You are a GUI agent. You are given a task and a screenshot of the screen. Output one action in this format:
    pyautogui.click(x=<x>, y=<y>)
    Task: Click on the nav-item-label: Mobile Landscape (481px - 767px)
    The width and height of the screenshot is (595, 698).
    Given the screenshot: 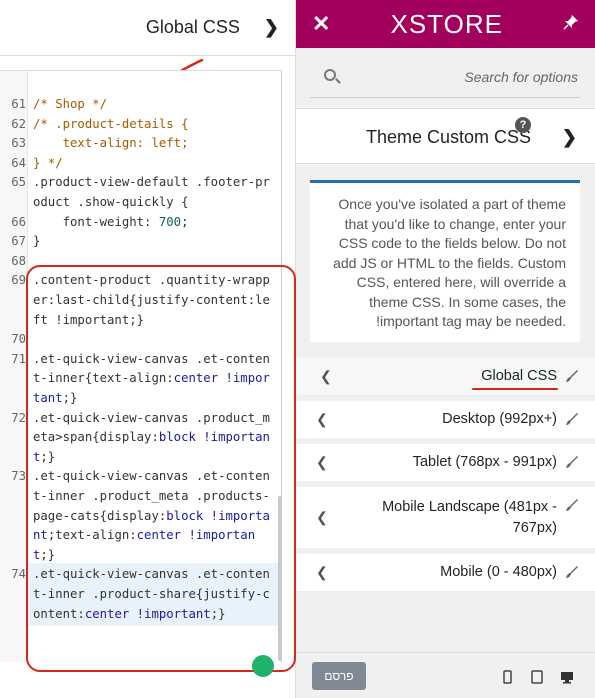 What is the action you would take?
    pyautogui.click(x=469, y=517)
    